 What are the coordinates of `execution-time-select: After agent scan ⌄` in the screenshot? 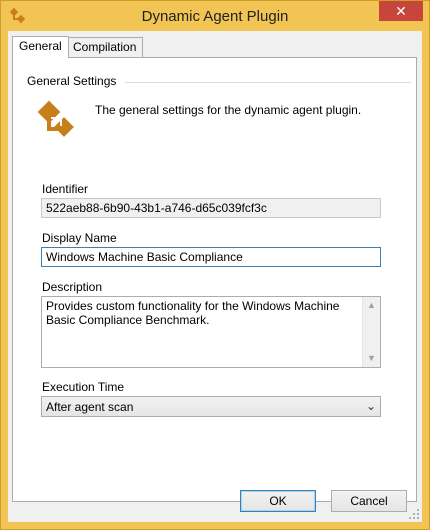 It's located at (211, 406).